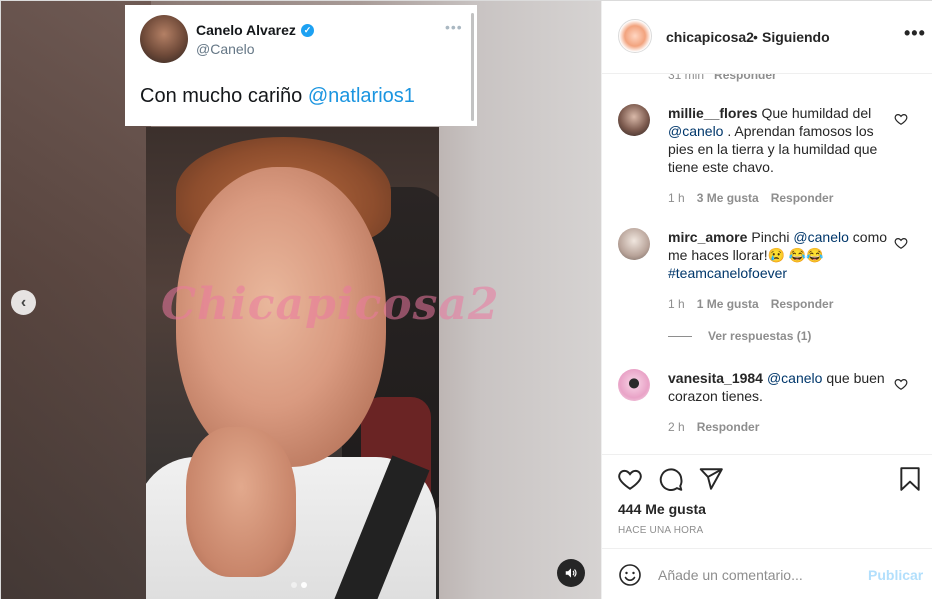 This screenshot has width=932, height=599. I want to click on replies-divider-line, so click(680, 337).